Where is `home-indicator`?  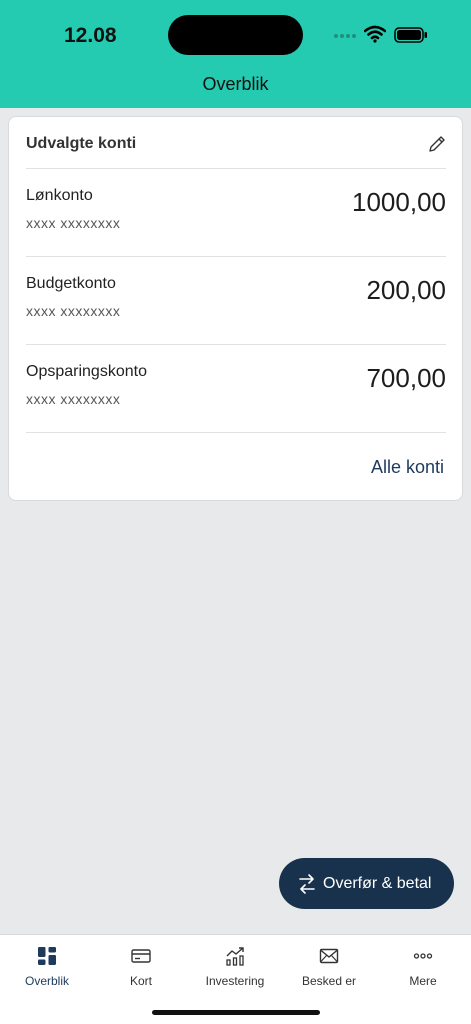
home-indicator is located at coordinates (236, 1012).